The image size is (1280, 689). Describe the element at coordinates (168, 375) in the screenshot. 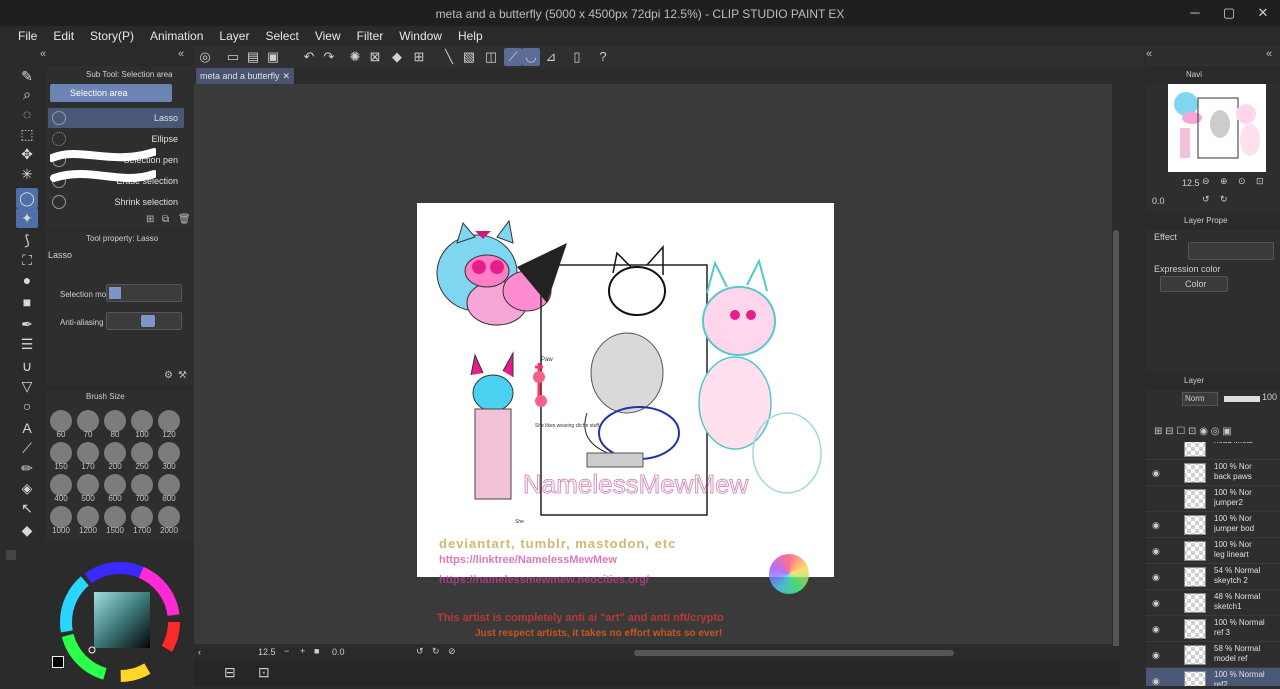

I see `settings-icon: ⚙` at that location.